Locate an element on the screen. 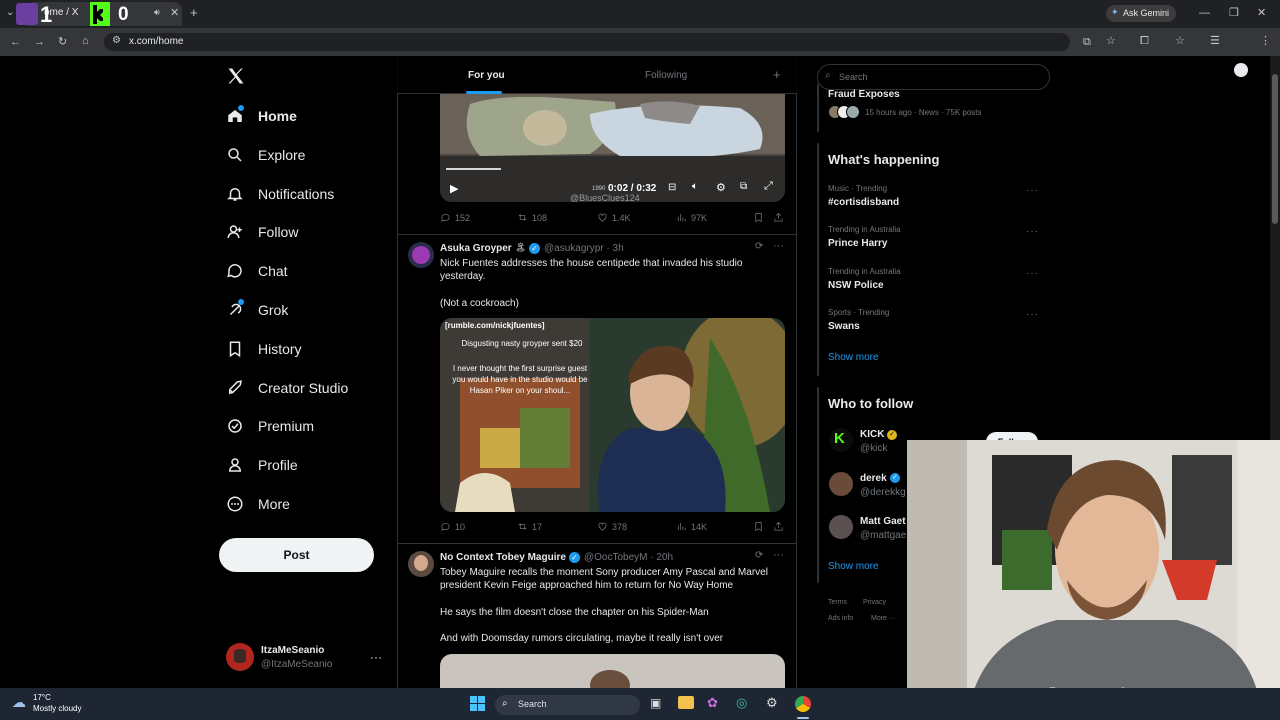 This screenshot has width=1280, height=720. home-browser-icon: ⌂ is located at coordinates (85, 41).